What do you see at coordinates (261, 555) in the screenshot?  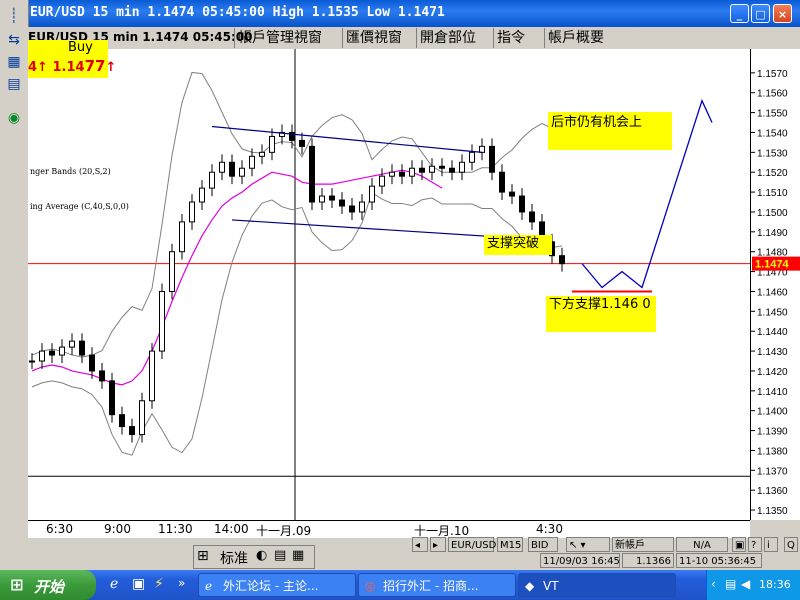 I see `moon-icon: ◐` at bounding box center [261, 555].